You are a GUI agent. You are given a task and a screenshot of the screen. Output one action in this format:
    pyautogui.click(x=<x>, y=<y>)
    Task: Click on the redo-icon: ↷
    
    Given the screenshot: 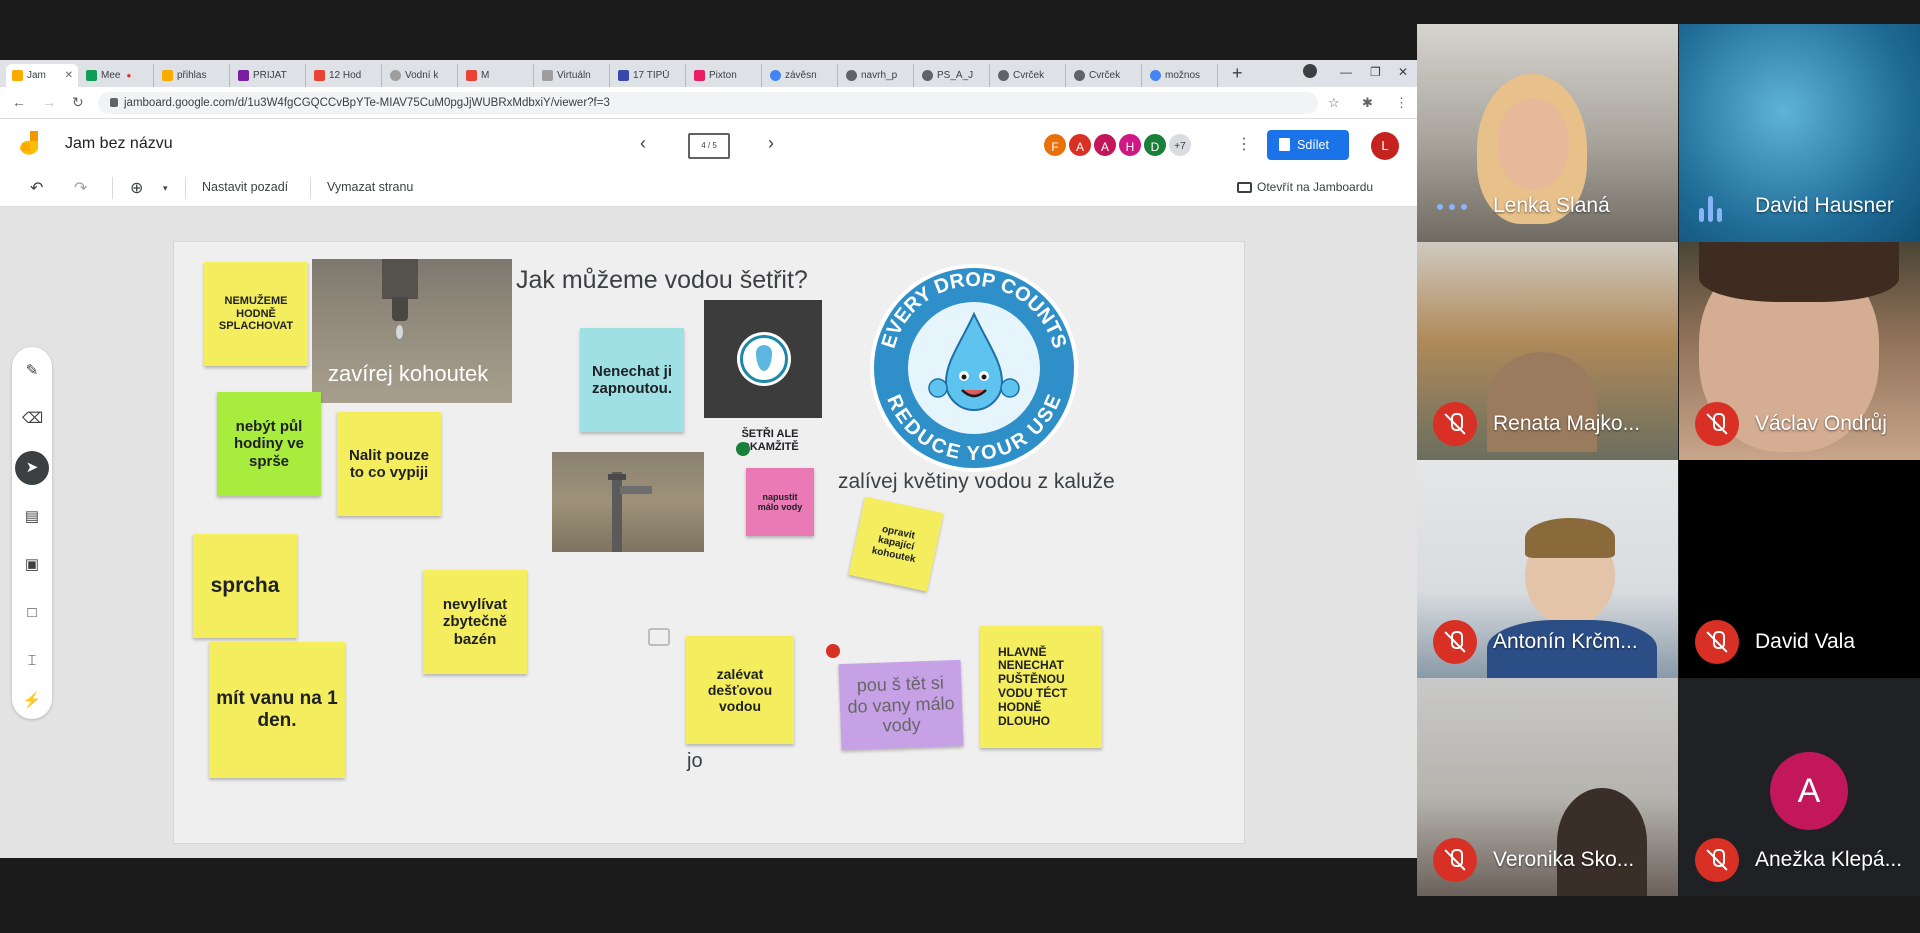 What is the action you would take?
    pyautogui.click(x=80, y=188)
    